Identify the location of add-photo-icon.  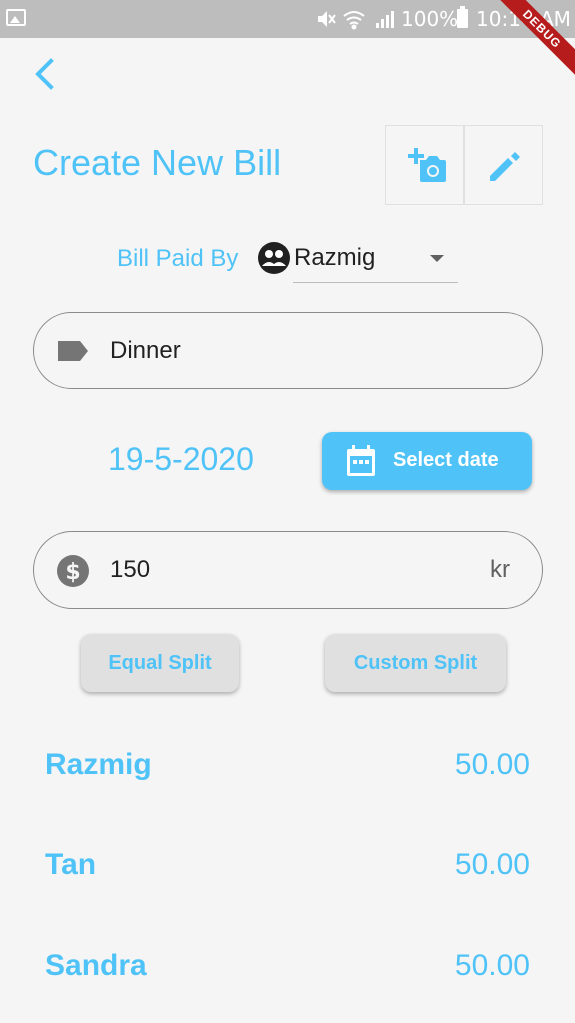
(427, 165).